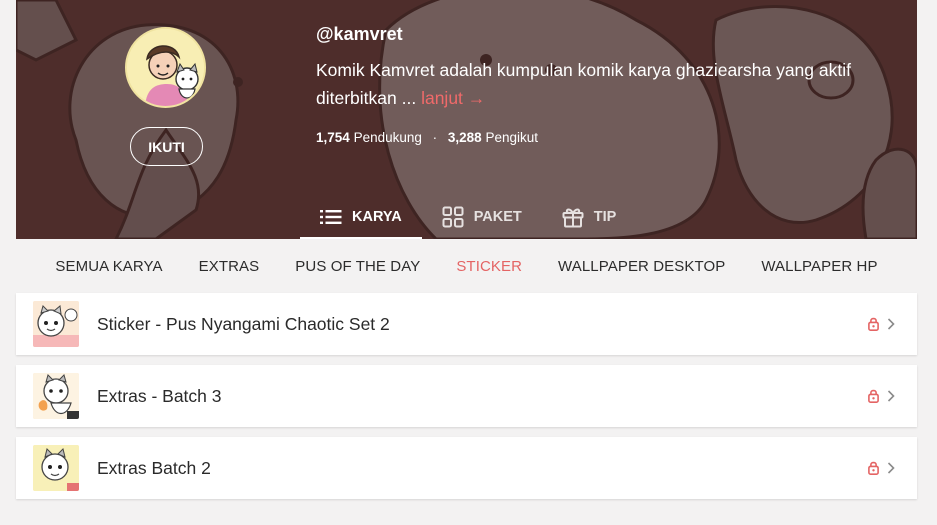  What do you see at coordinates (331, 216) in the screenshot?
I see `list-icon` at bounding box center [331, 216].